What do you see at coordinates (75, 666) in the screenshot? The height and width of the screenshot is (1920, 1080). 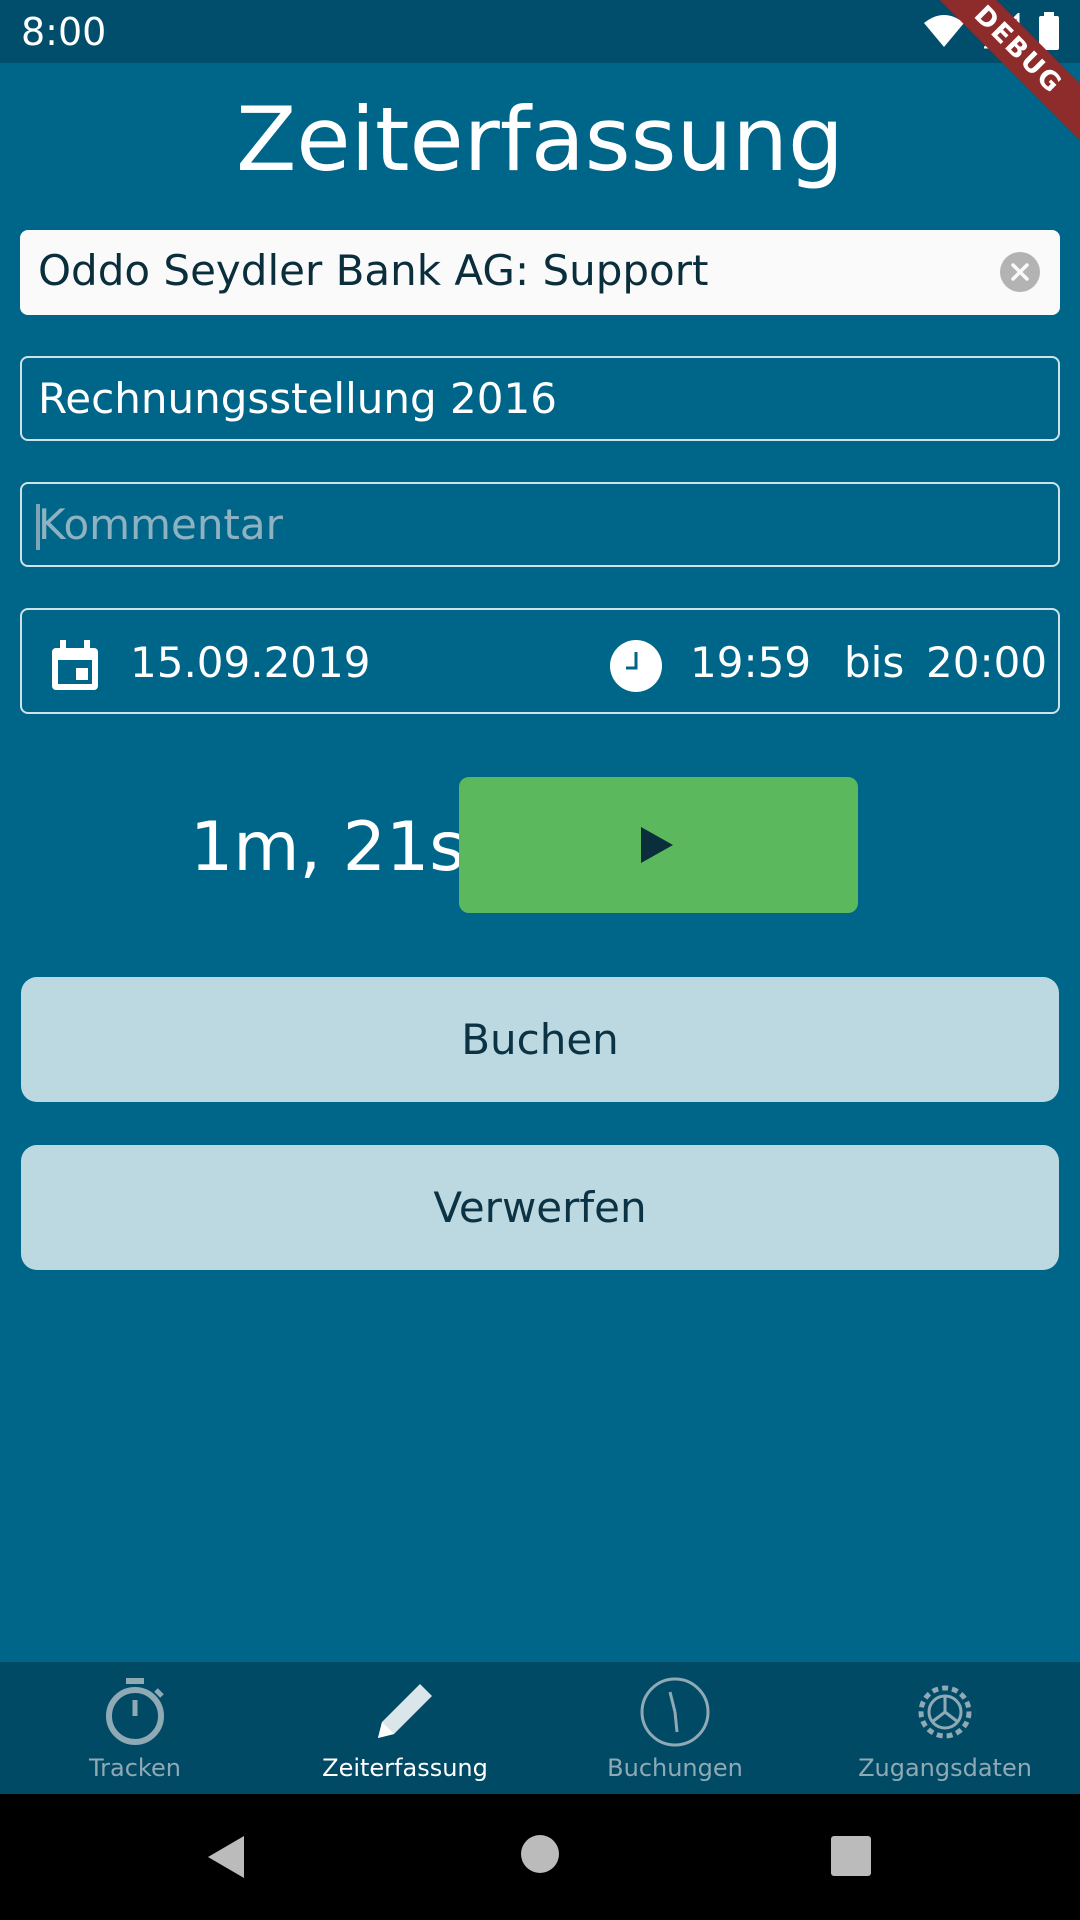 I see `calendar-icon` at bounding box center [75, 666].